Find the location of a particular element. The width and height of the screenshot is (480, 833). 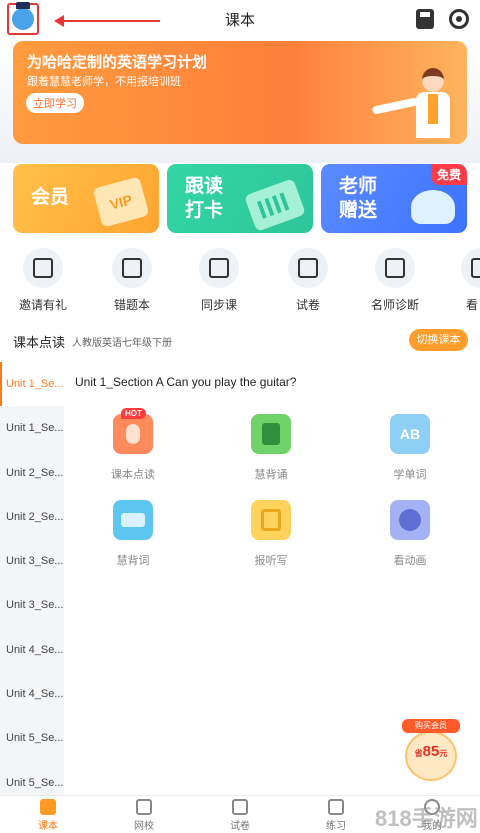

nav-sync-class: 同步课 is located at coordinates (219, 280).